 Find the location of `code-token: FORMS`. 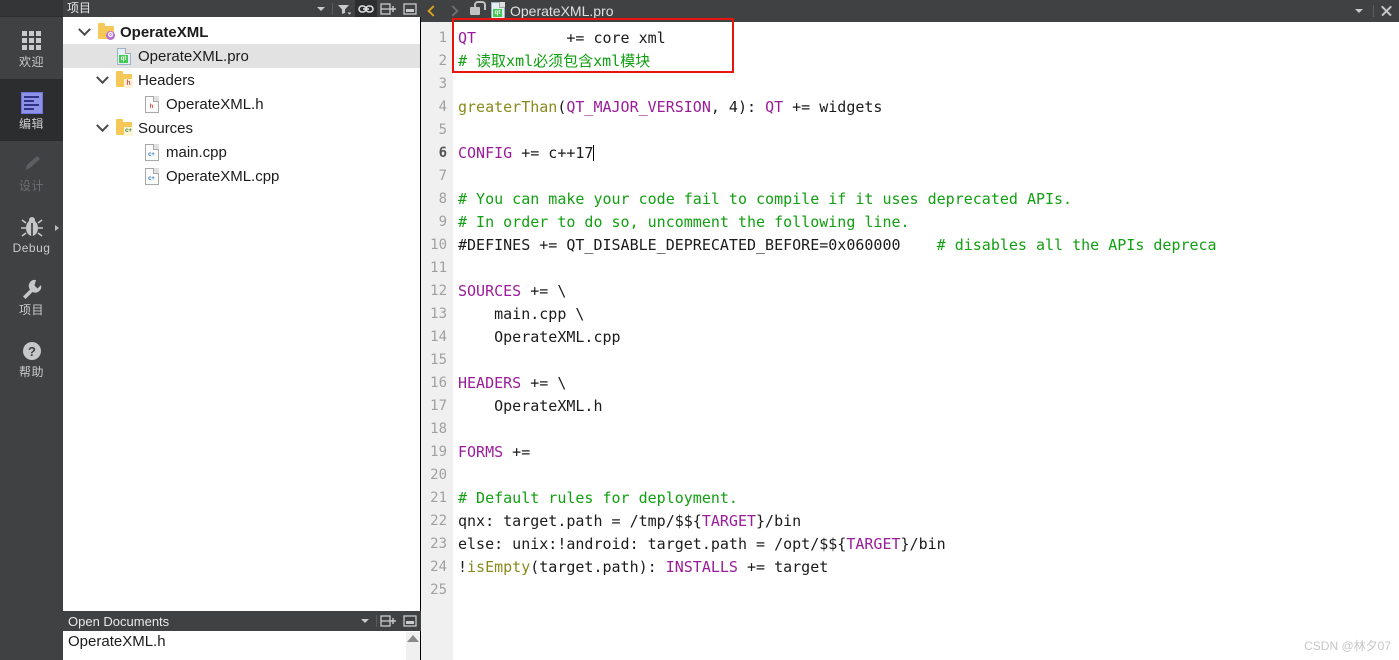

code-token: FORMS is located at coordinates (481, 452).